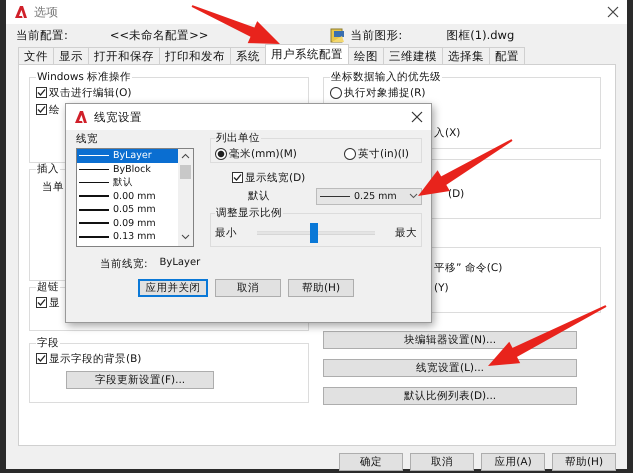 The width and height of the screenshot is (633, 473). Describe the element at coordinates (54, 303) in the screenshot. I see `checkbox-label: 显` at that location.